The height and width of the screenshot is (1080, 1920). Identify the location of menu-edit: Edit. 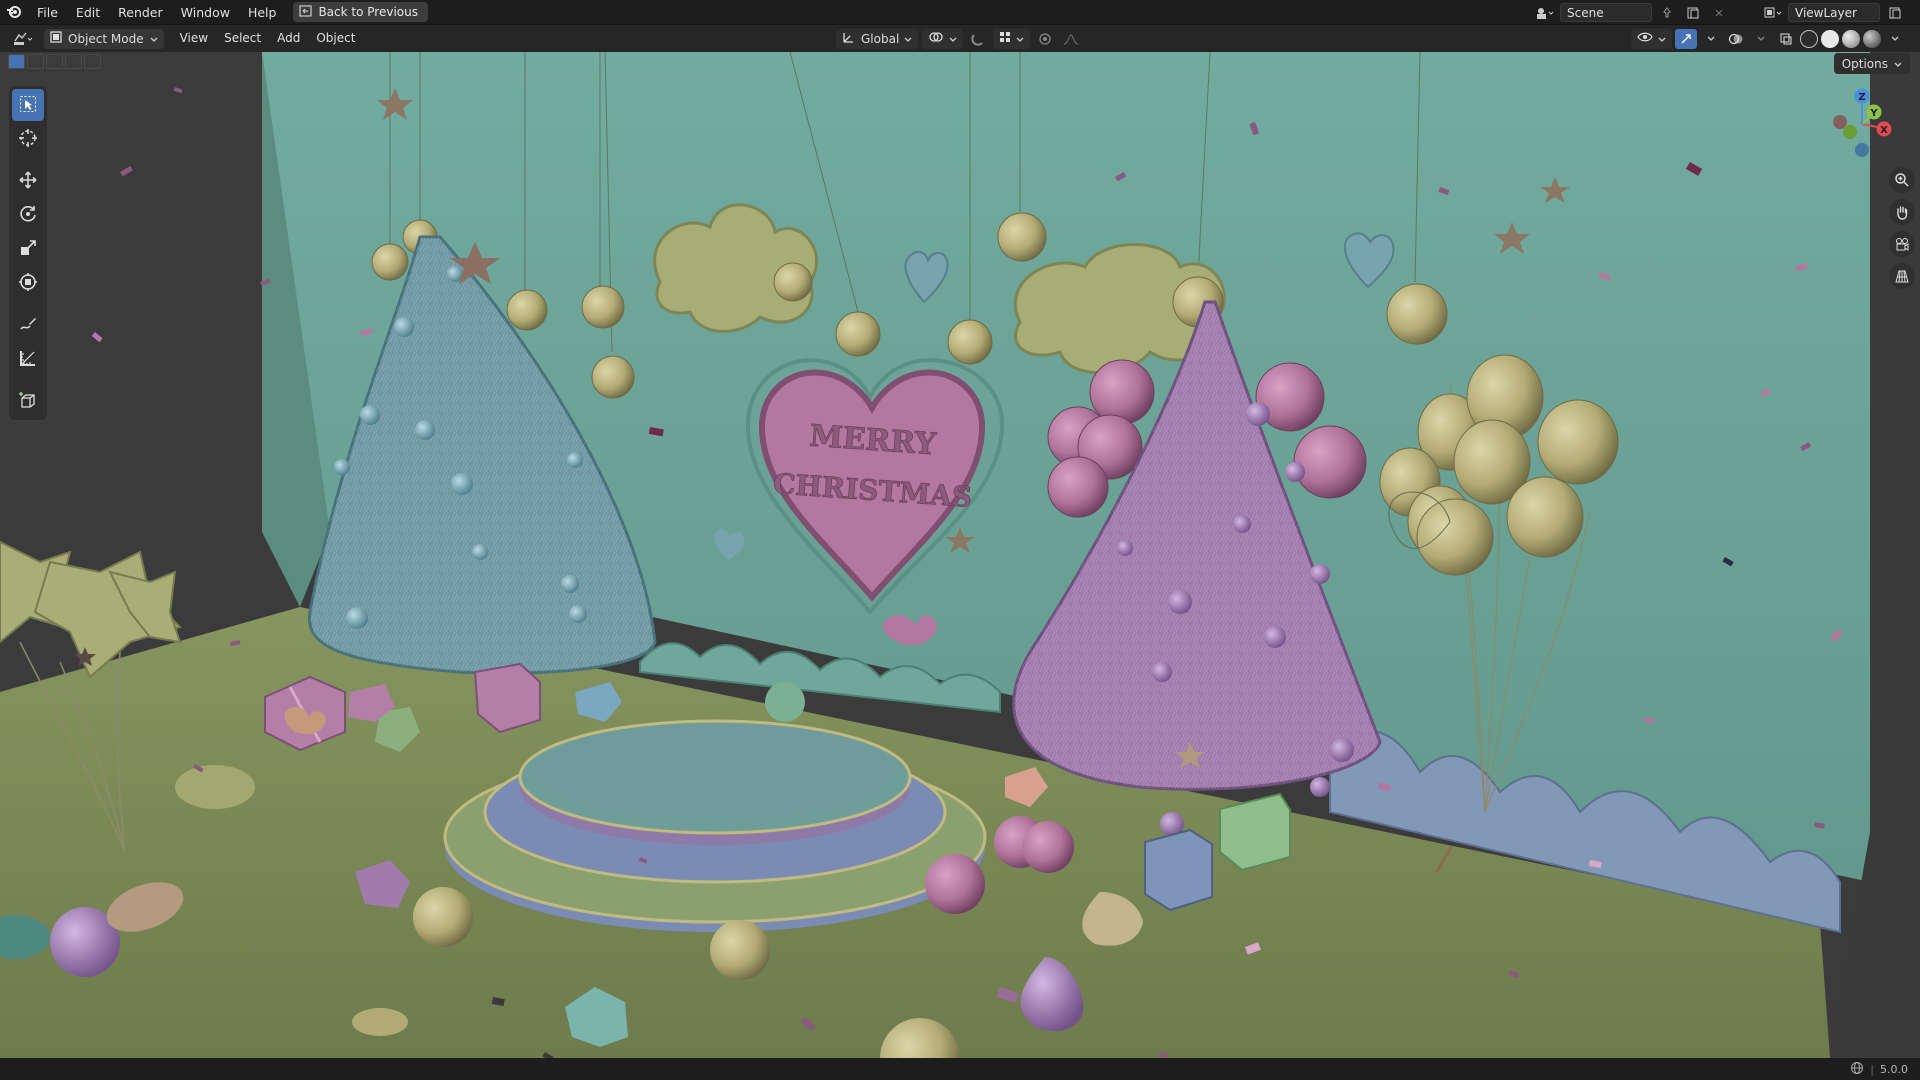
(88, 12).